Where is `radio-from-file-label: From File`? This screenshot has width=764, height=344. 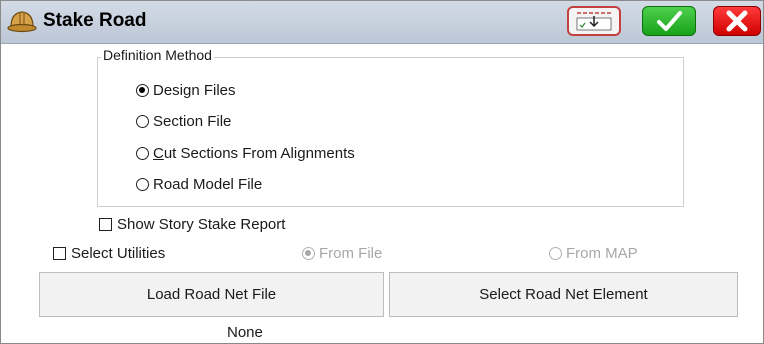
radio-from-file-label: From File is located at coordinates (351, 253).